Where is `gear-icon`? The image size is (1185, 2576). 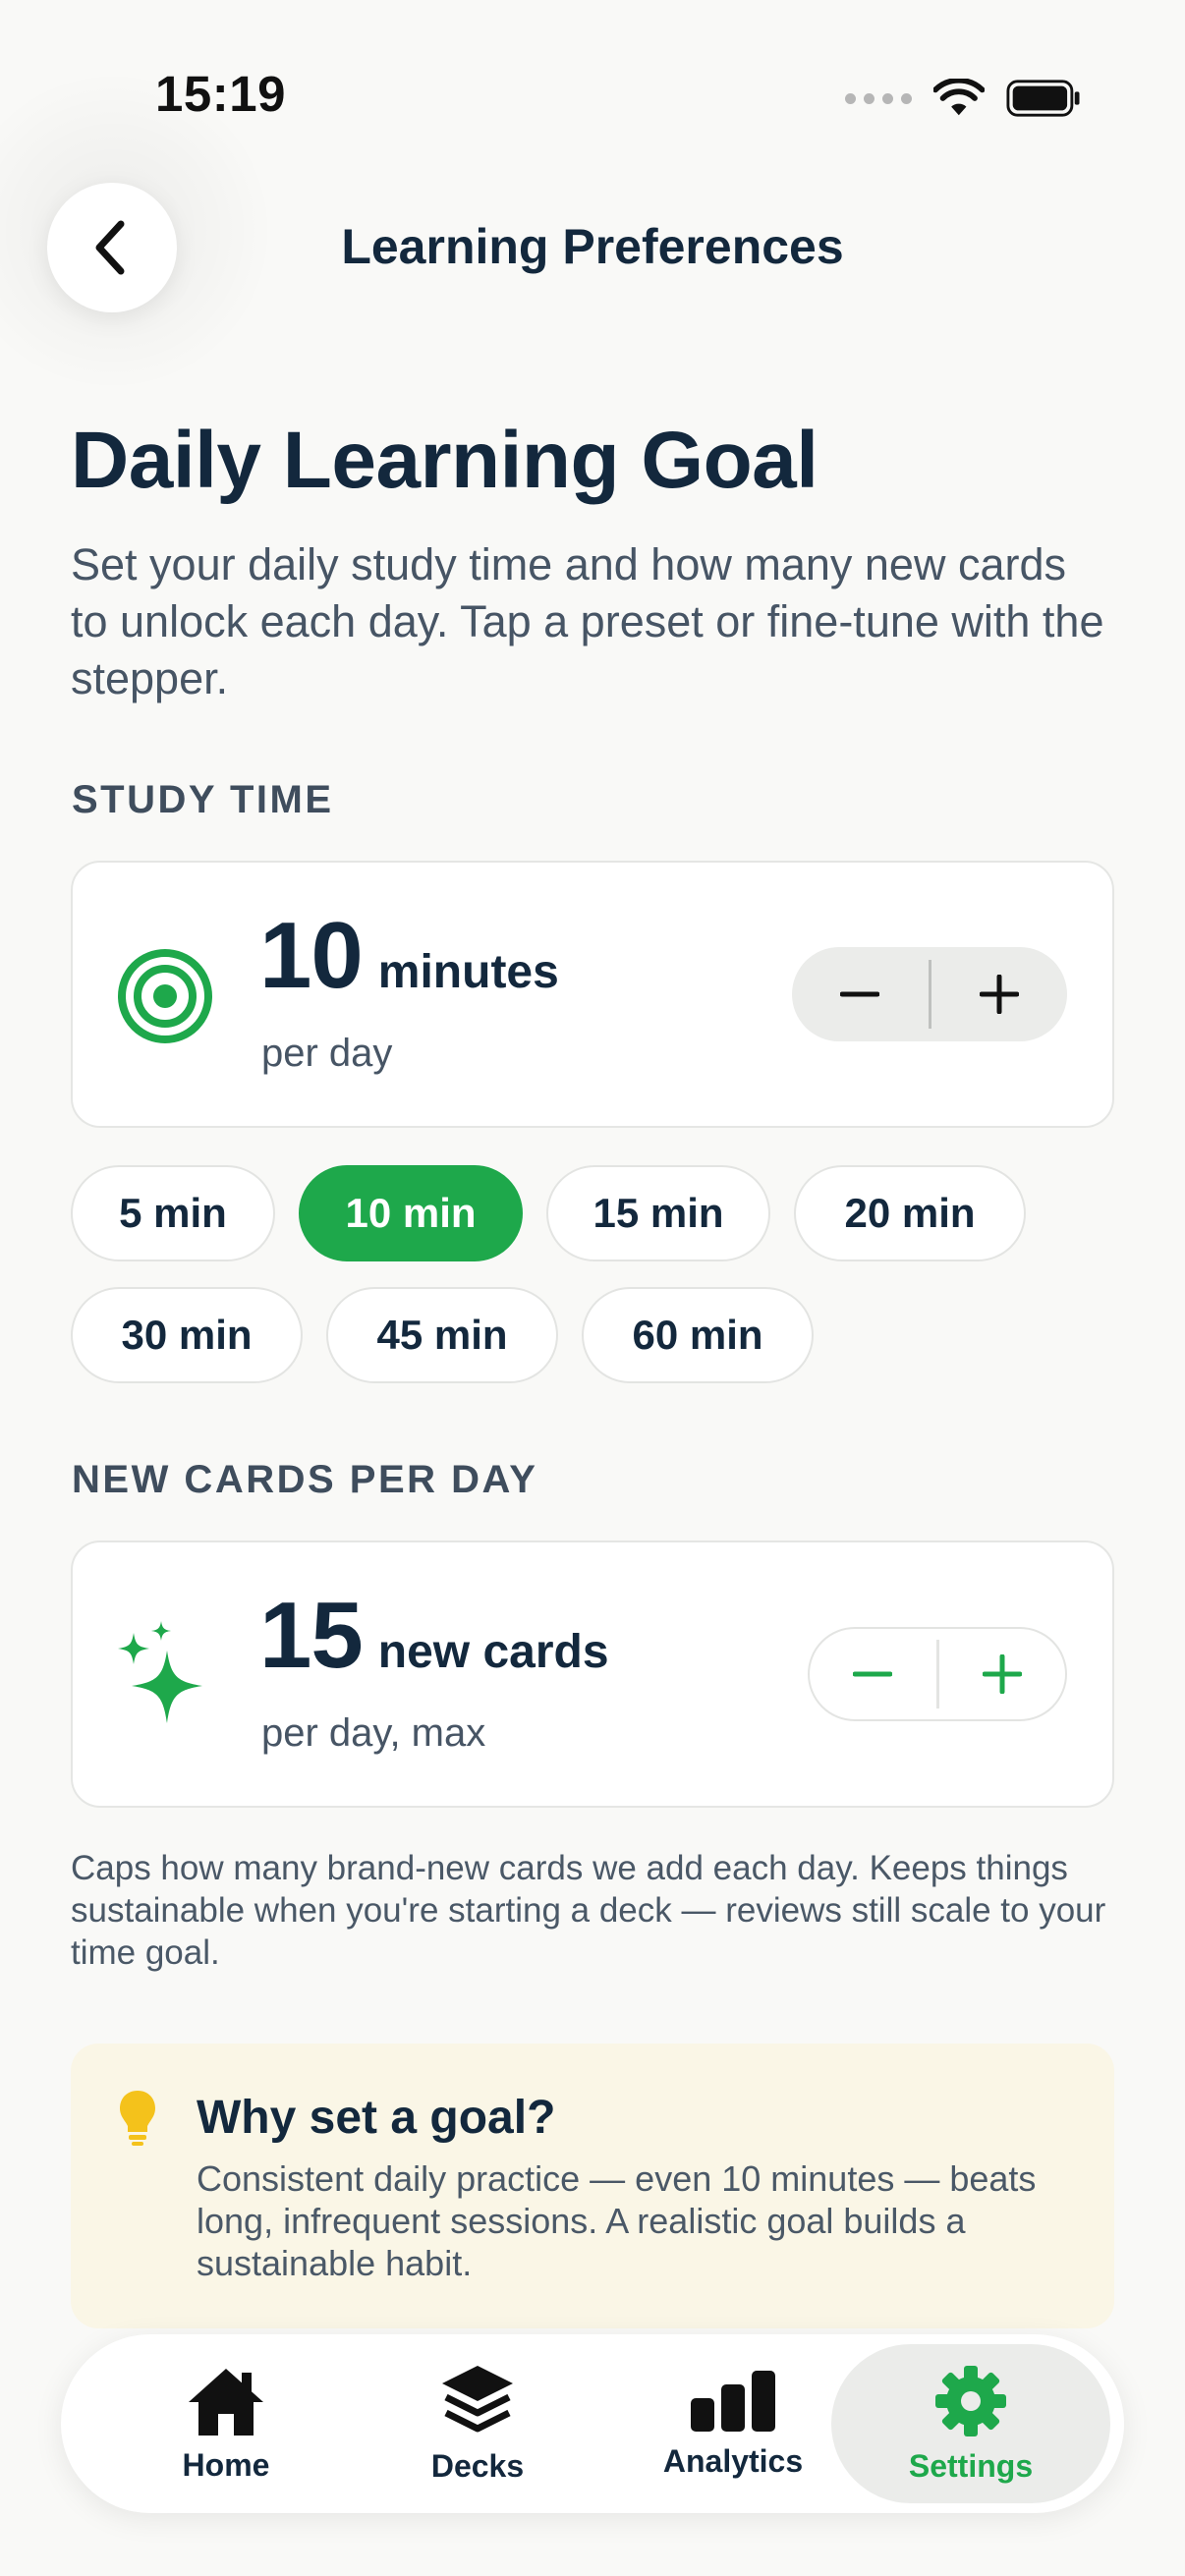 gear-icon is located at coordinates (971, 2400).